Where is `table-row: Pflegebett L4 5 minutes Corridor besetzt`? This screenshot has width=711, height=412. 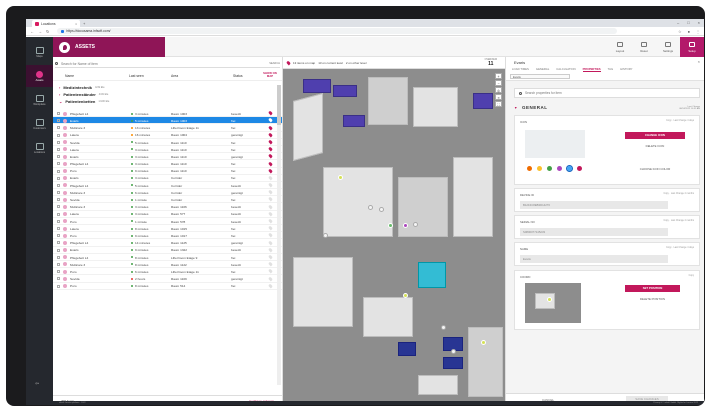 table-row: Pflegebett L4 5 minutes Corridor besetzt is located at coordinates (167, 186).